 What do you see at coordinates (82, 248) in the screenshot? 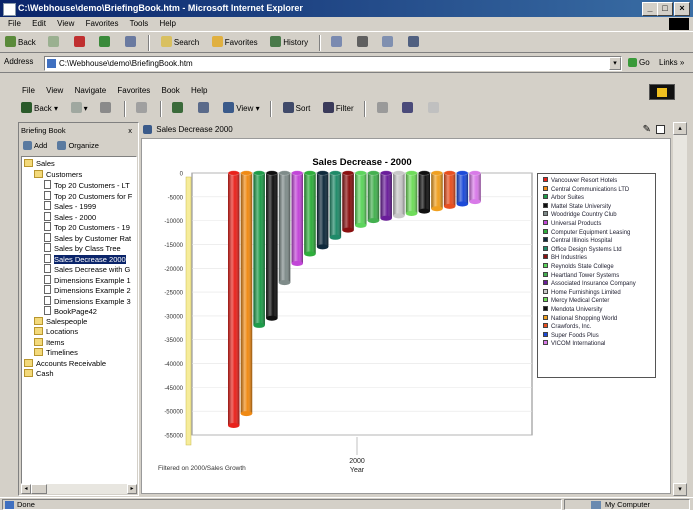
I see `tree-item-sales-by-class-tree: Sales by Class Tree` at bounding box center [82, 248].